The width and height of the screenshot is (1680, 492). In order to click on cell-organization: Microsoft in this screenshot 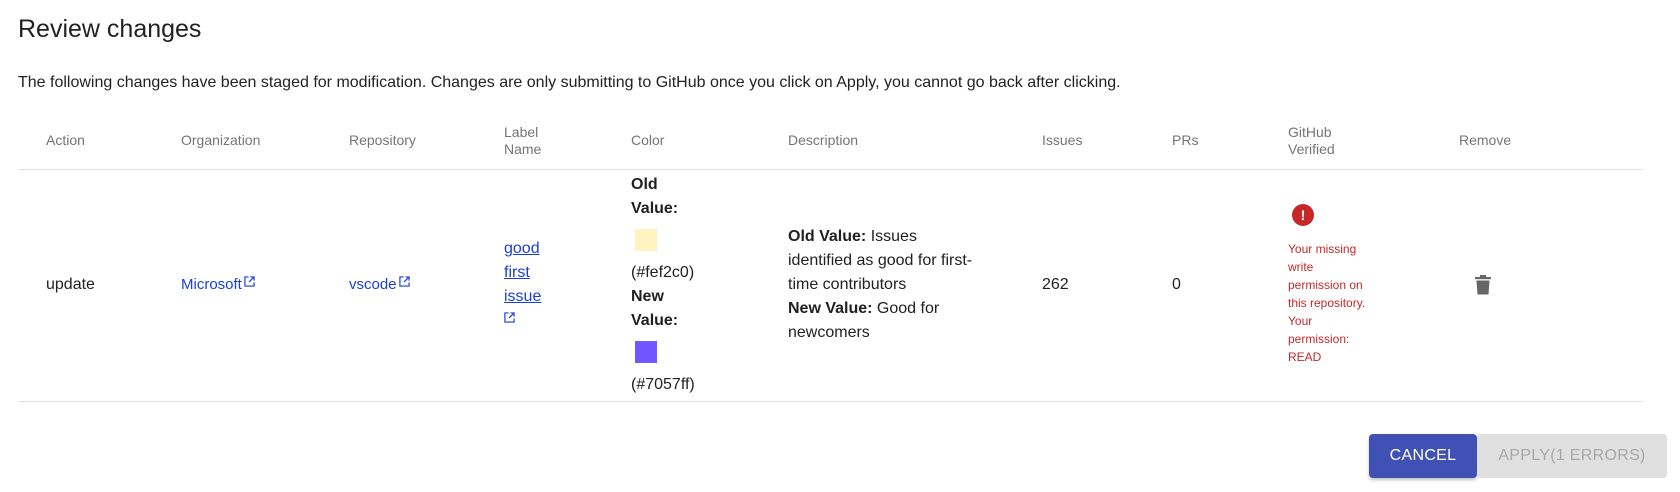, I will do `click(237, 285)`.